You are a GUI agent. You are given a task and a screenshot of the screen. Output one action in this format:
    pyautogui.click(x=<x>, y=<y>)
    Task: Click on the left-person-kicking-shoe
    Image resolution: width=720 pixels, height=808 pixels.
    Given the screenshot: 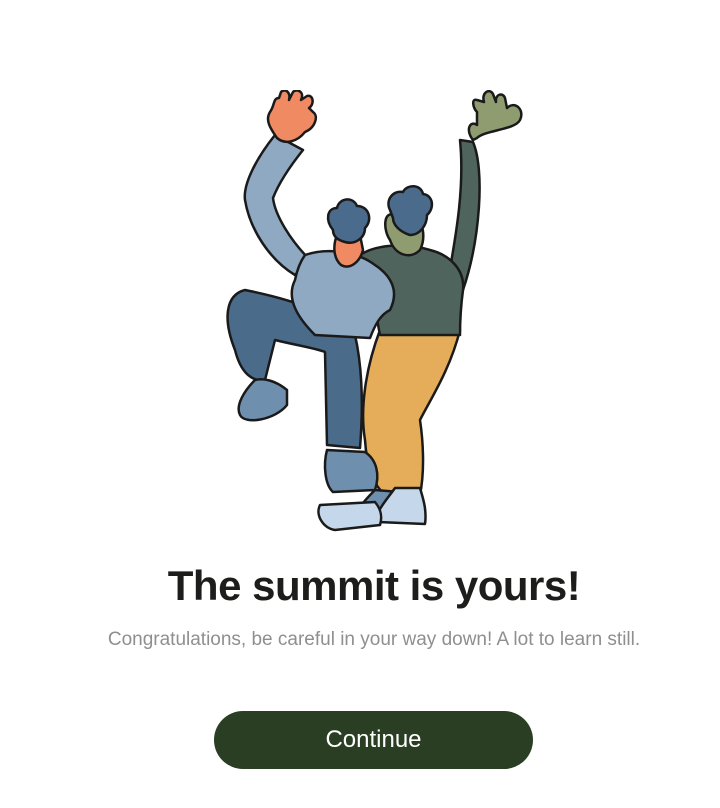 What is the action you would take?
    pyautogui.click(x=263, y=400)
    